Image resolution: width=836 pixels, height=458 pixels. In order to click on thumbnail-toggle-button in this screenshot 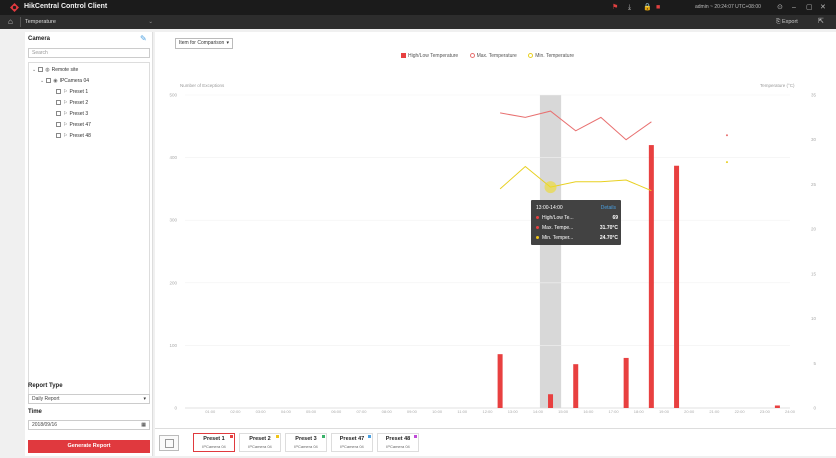, I will do `click(169, 443)`.